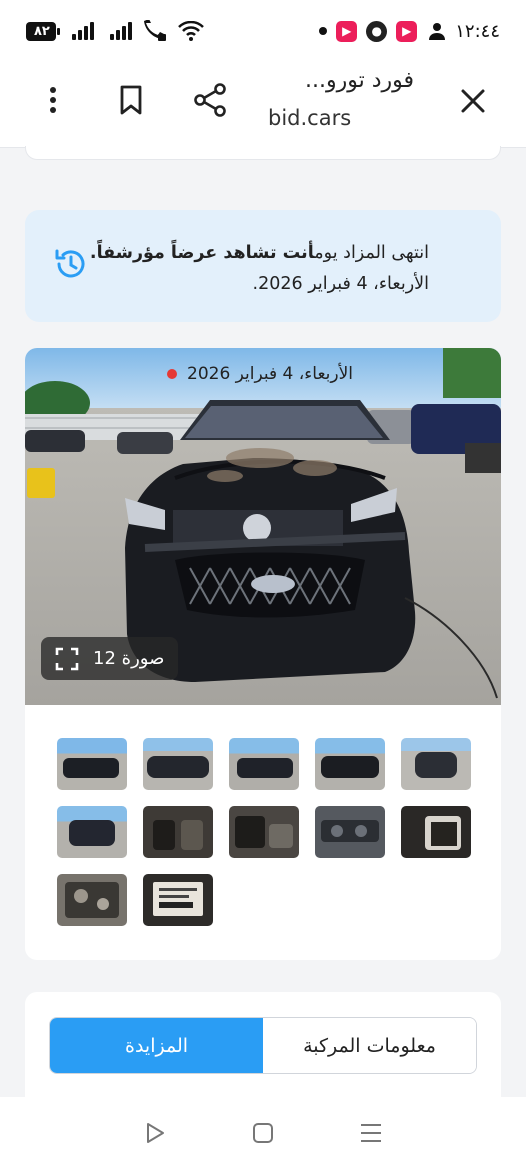 The width and height of the screenshot is (526, 1169). What do you see at coordinates (263, 31) in the screenshot?
I see `status-bar: ٨٢ ▶ ● ▶ ١٢:٤٤` at bounding box center [263, 31].